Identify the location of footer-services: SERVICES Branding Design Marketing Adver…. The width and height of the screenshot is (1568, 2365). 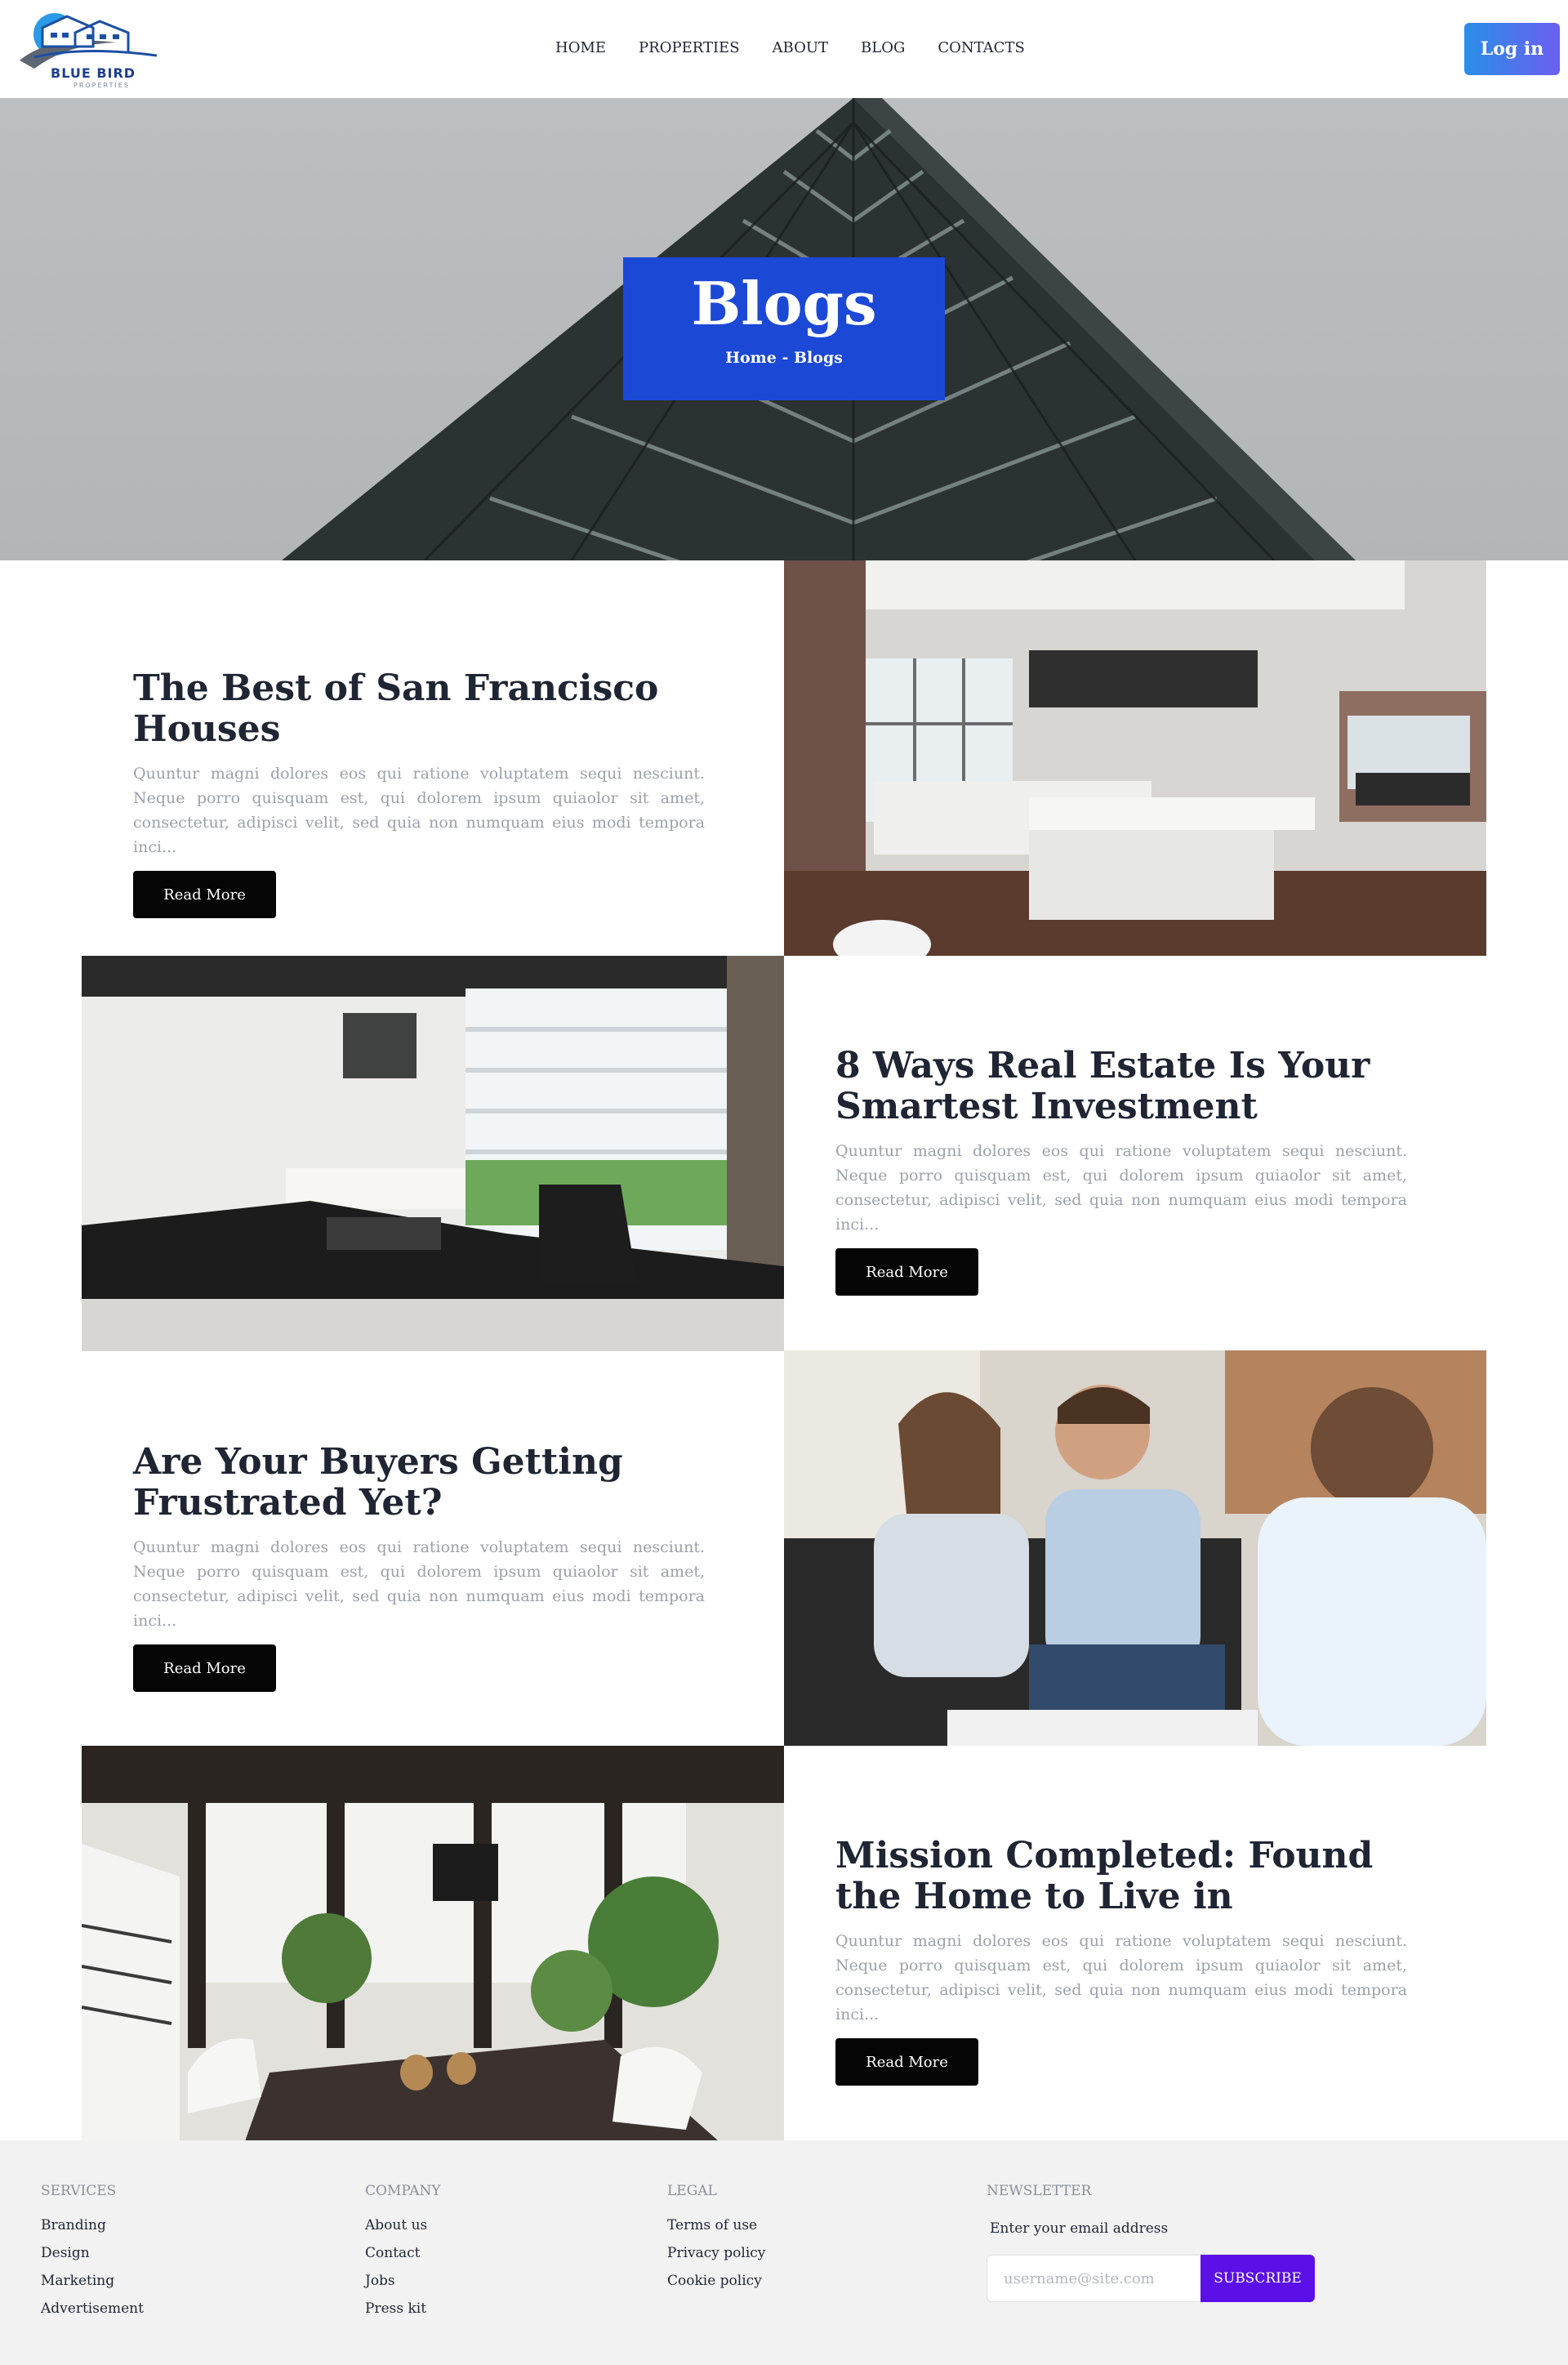
(92, 2256).